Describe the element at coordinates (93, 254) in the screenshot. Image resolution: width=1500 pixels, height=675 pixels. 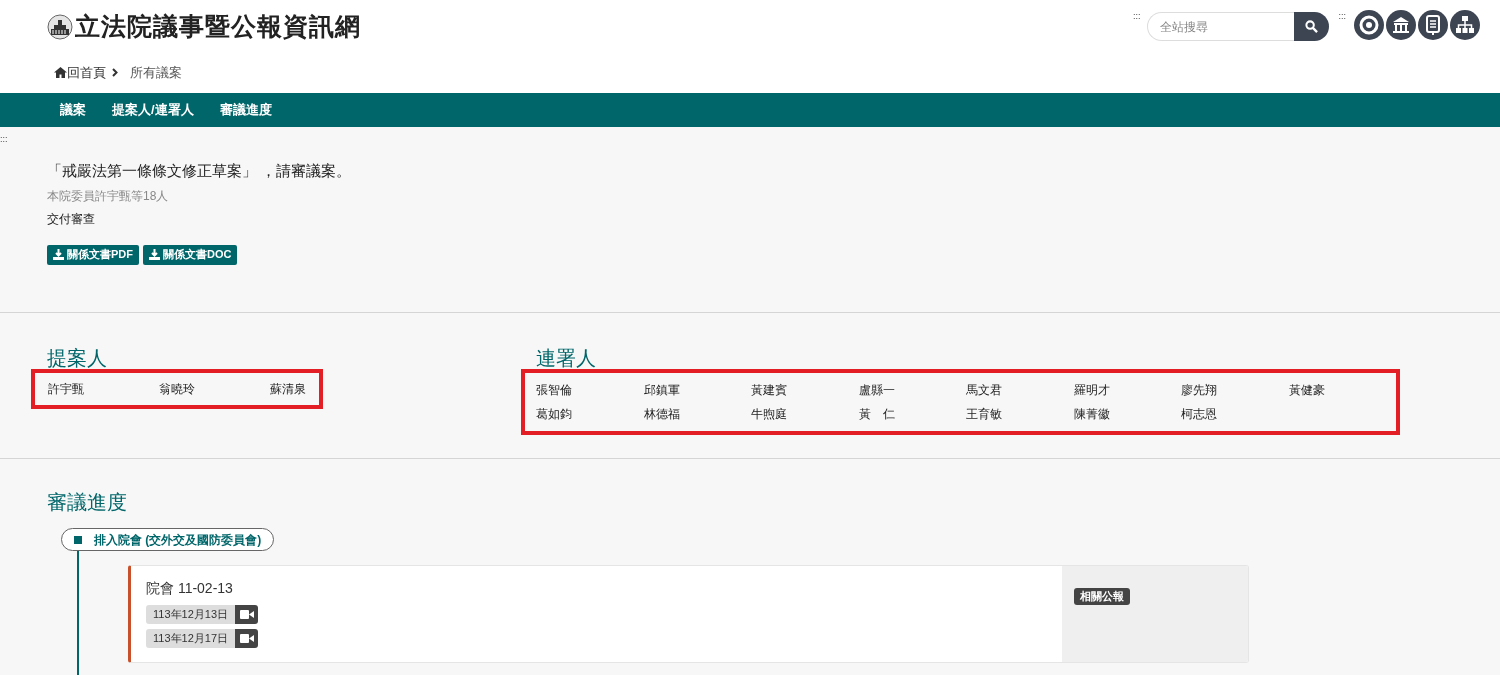
I see `download-button: 關係文書PDF` at that location.